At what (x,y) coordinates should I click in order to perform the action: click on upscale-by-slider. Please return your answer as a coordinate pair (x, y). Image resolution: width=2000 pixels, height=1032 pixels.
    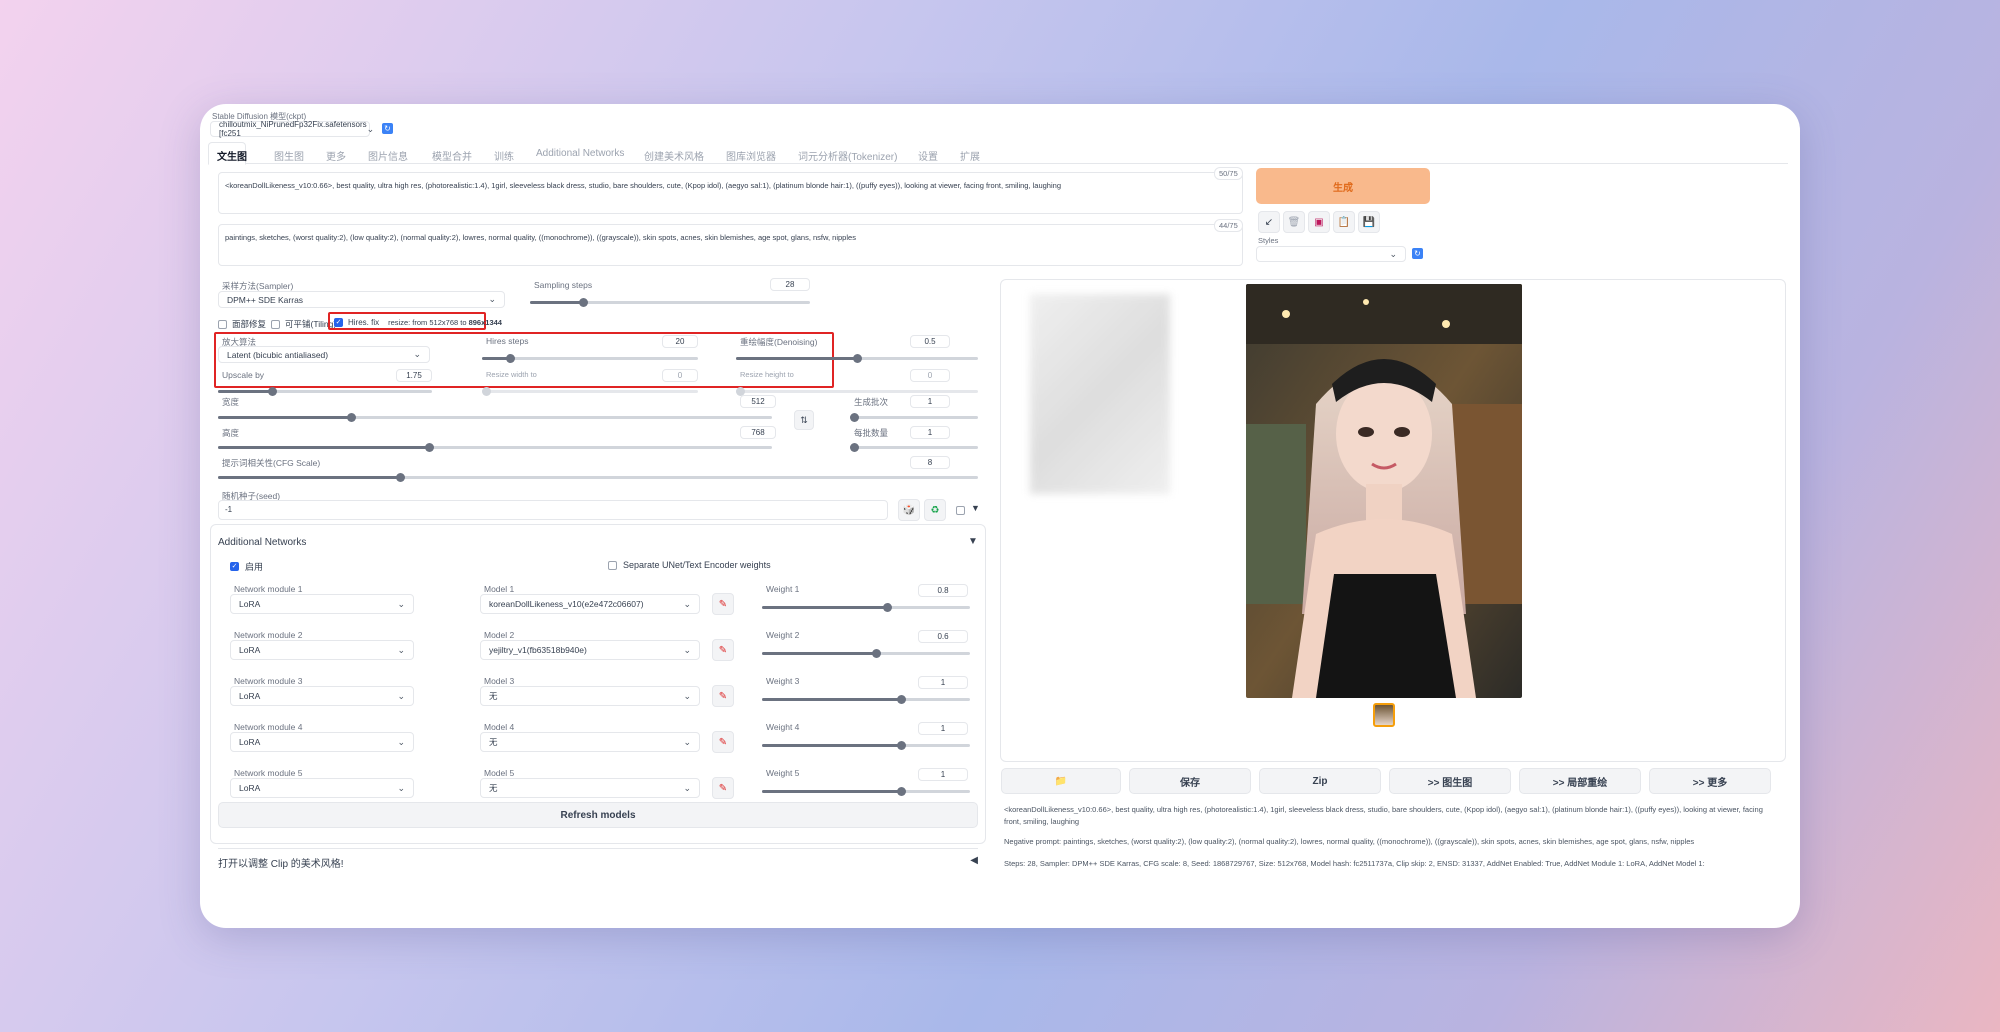
    Looking at the image, I should click on (325, 391).